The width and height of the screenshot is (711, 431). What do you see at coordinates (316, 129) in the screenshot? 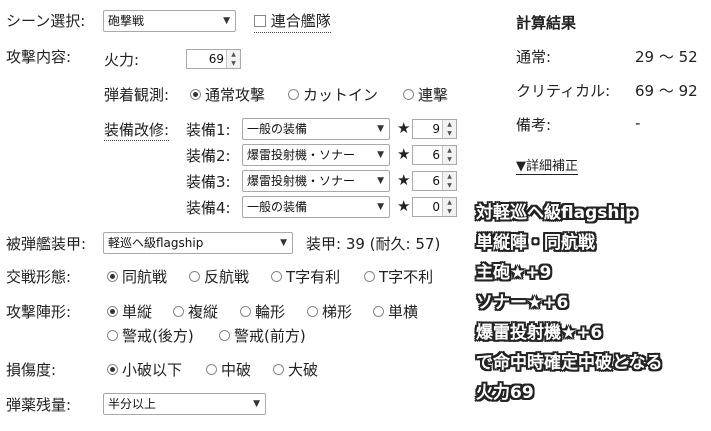
I see `equipment-1-select: 一般の装備 ▼` at bounding box center [316, 129].